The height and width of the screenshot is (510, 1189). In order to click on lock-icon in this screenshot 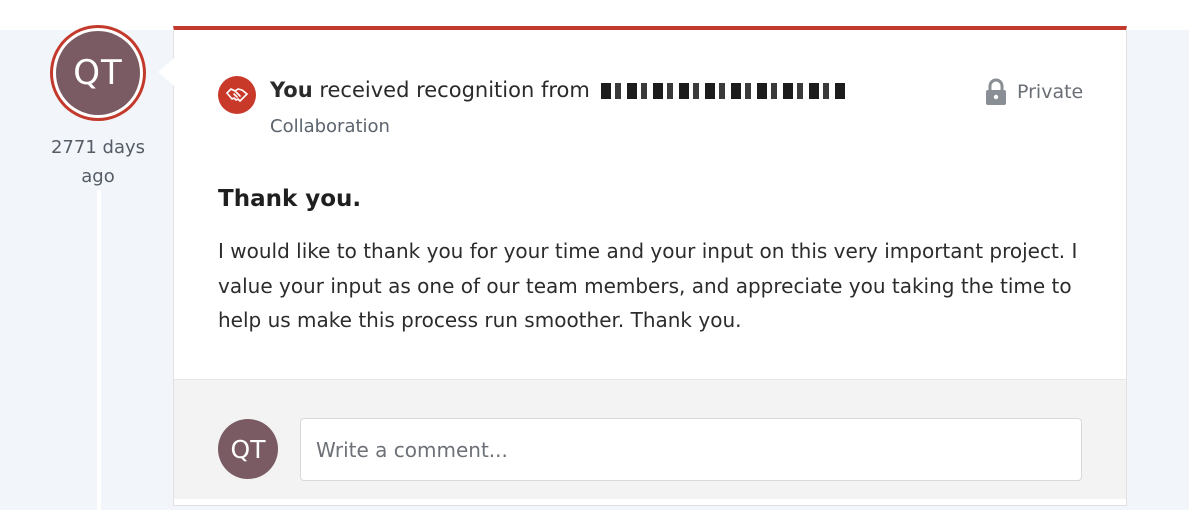, I will do `click(996, 91)`.